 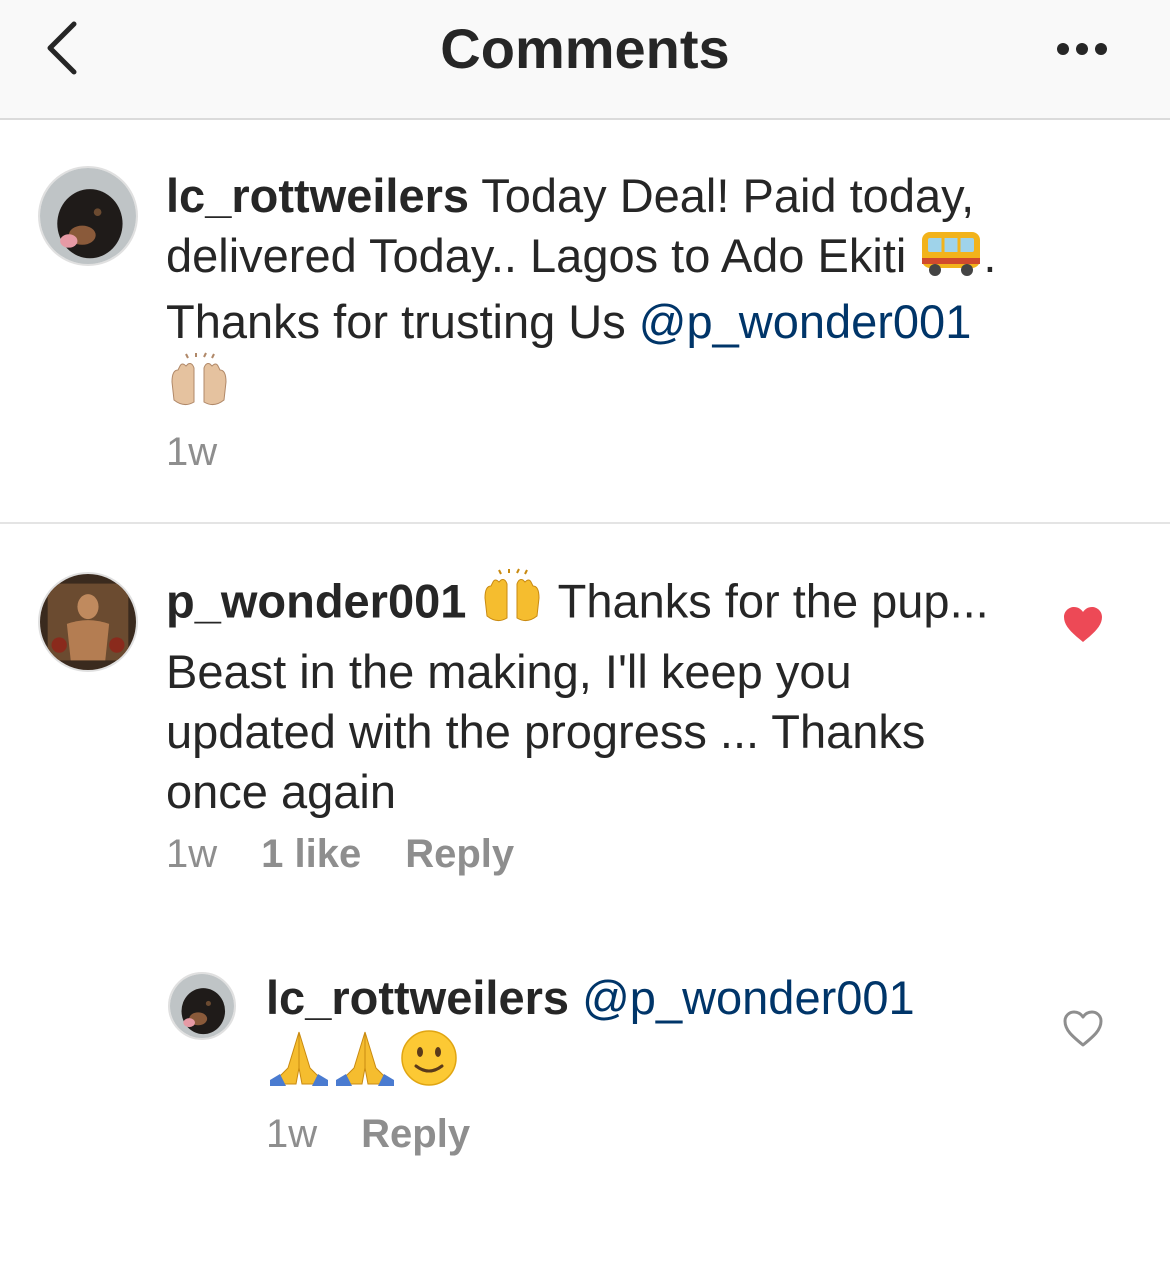 What do you see at coordinates (1083, 1031) in the screenshot?
I see `like-heart-outline-icon` at bounding box center [1083, 1031].